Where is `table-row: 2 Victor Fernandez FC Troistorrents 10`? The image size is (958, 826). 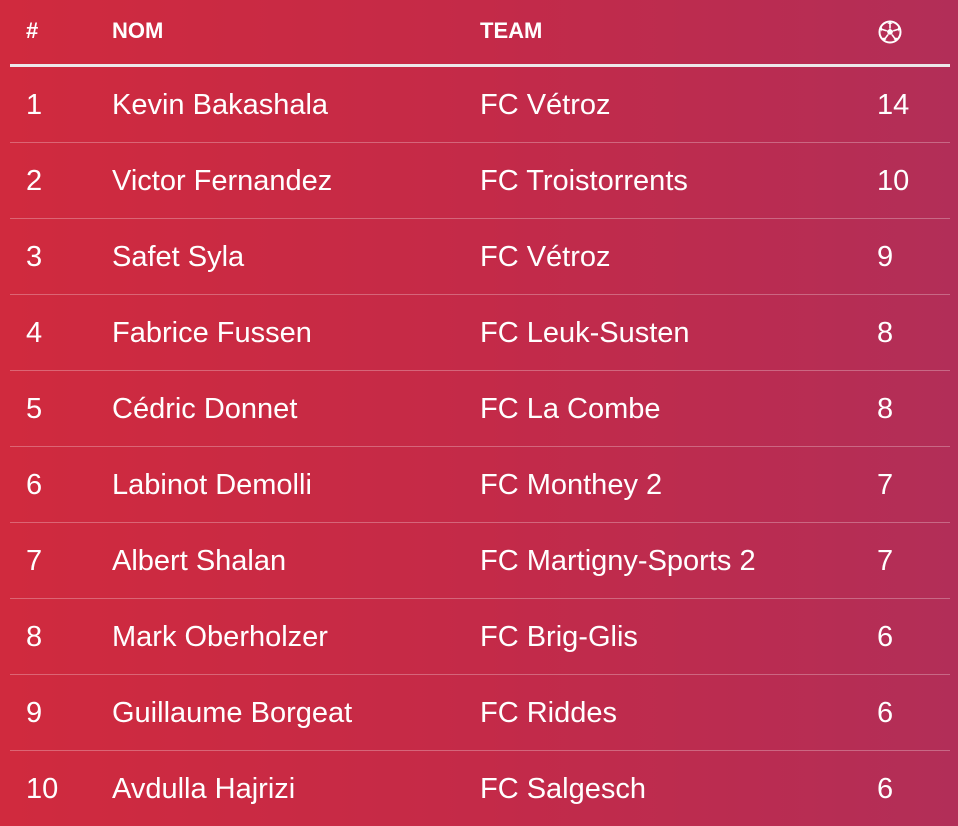 table-row: 2 Victor Fernandez FC Troistorrents 10 is located at coordinates (480, 181).